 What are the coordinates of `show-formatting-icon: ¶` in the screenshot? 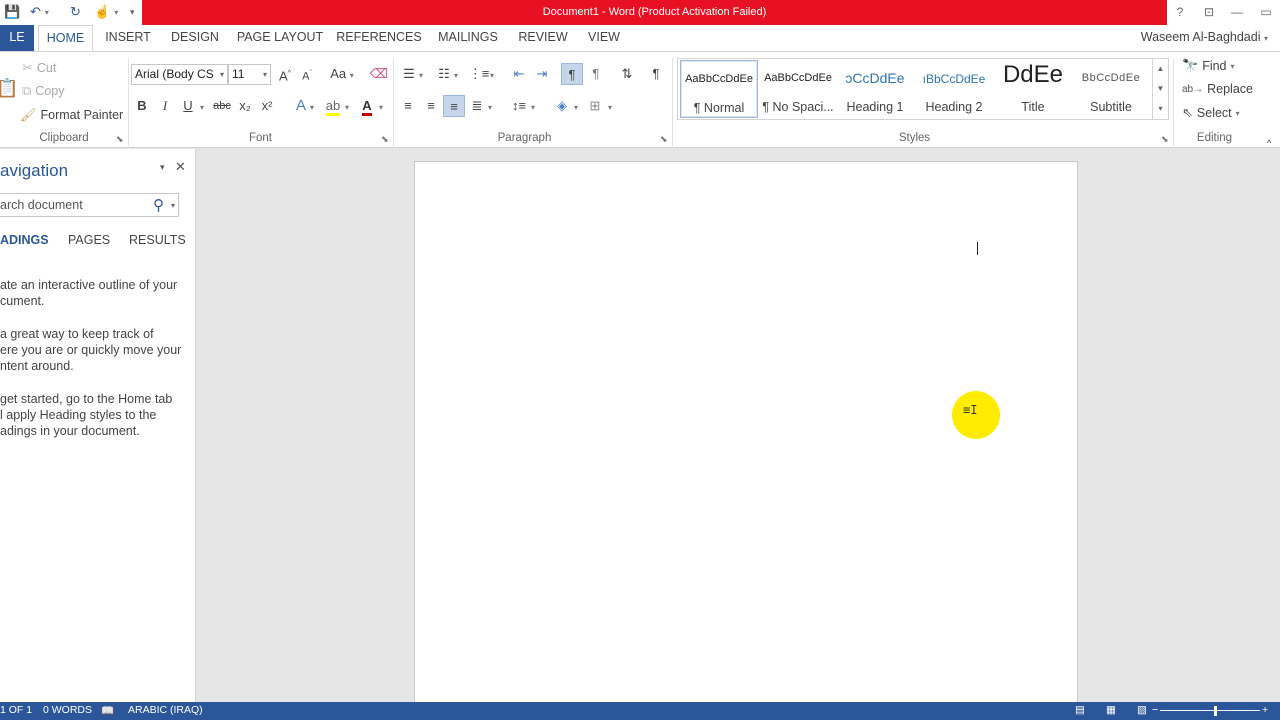 It's located at (656, 74).